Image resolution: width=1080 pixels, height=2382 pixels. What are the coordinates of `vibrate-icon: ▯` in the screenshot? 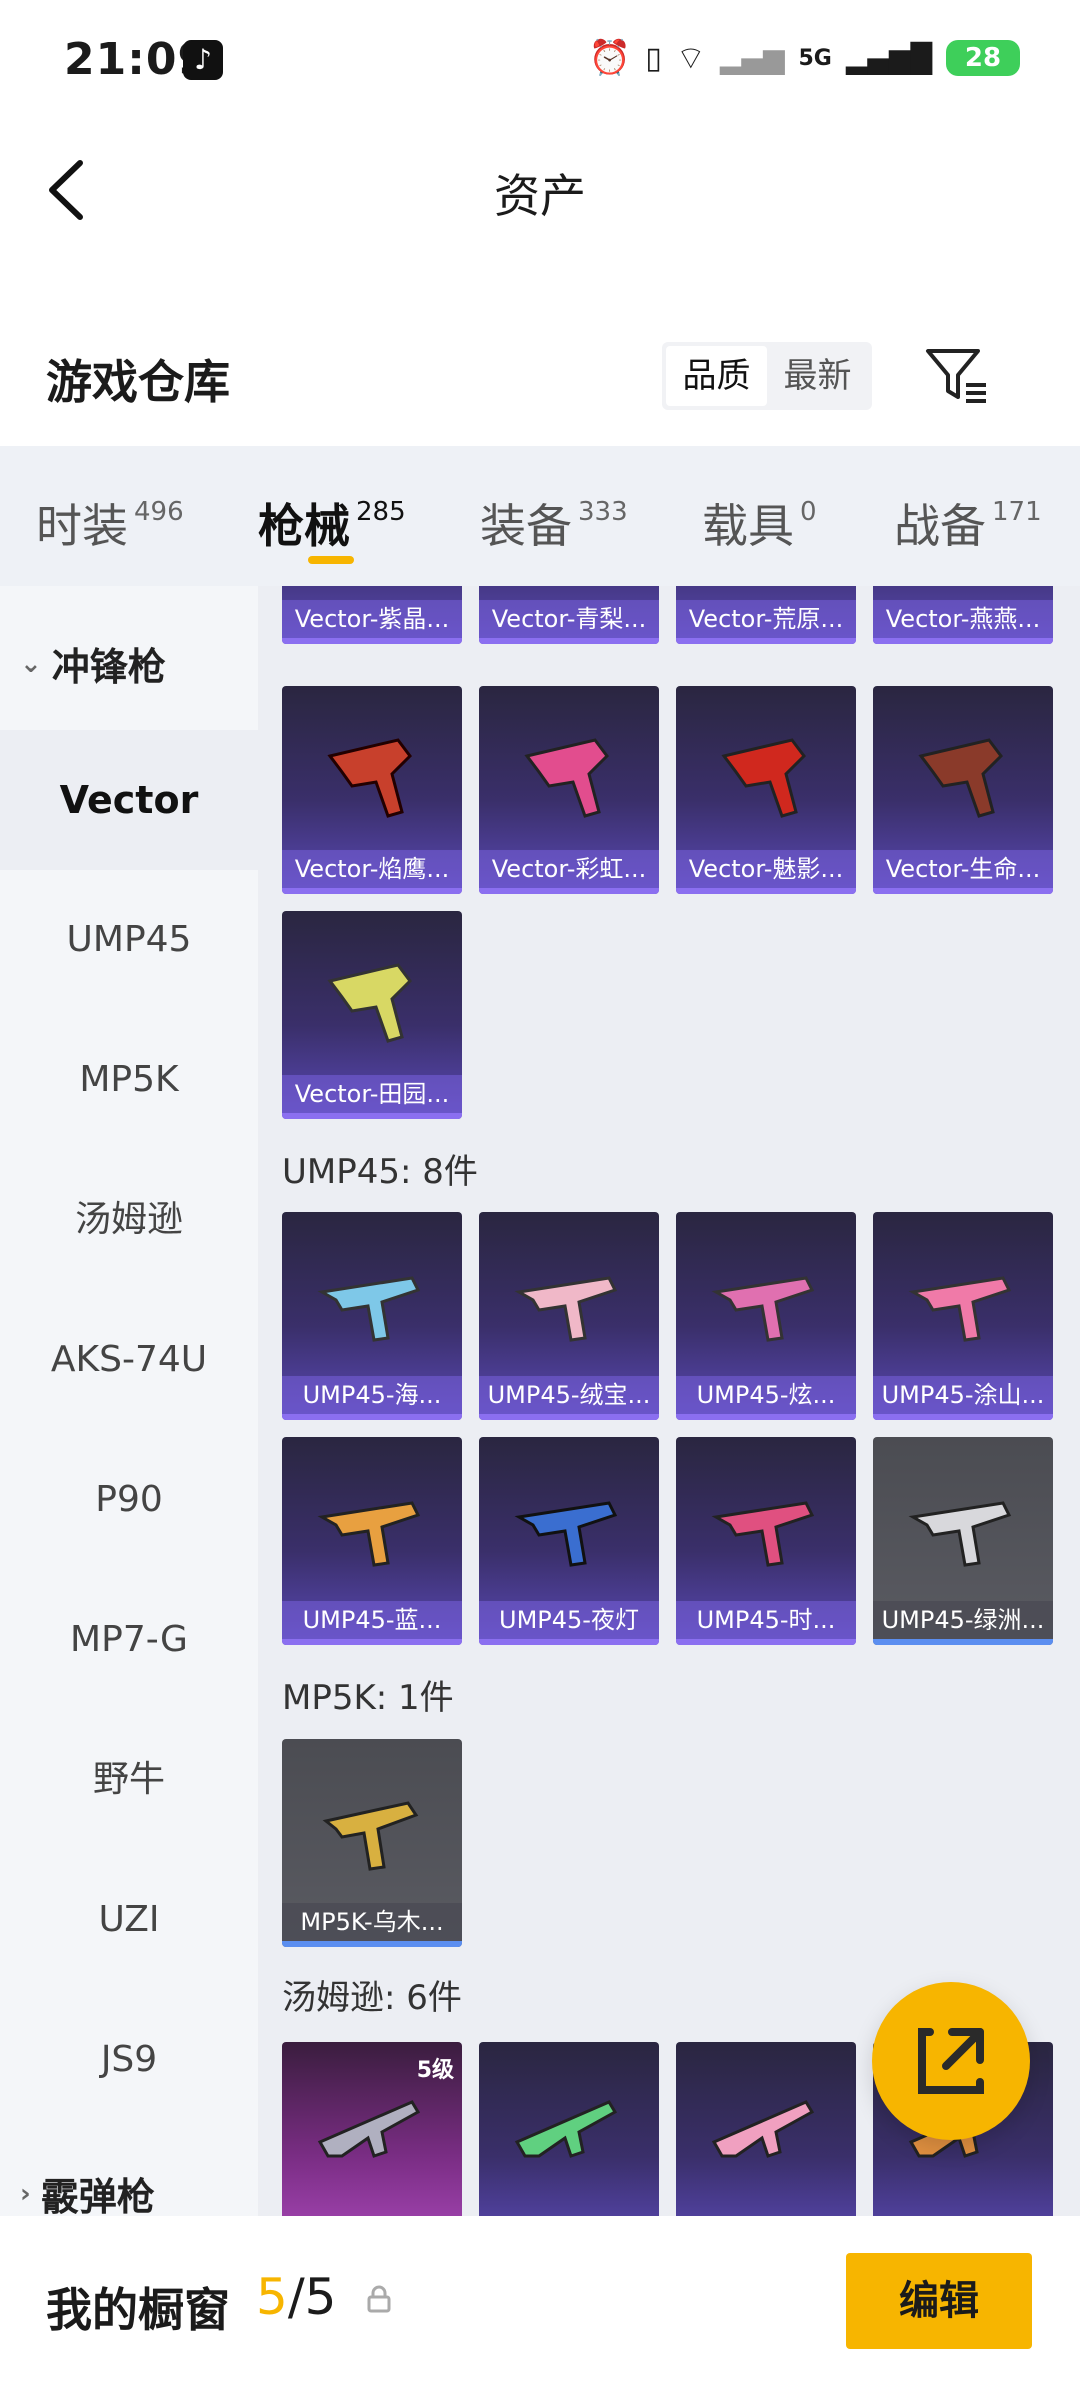 It's located at (653, 58).